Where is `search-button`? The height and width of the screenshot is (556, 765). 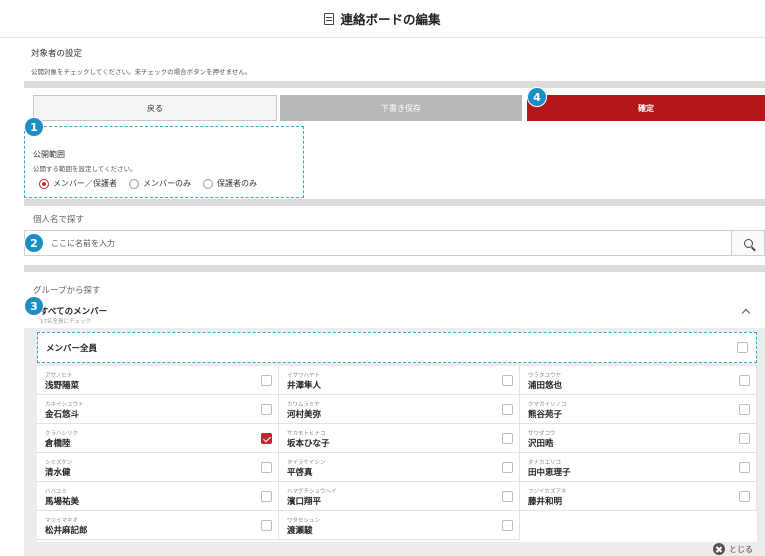 search-button is located at coordinates (748, 243).